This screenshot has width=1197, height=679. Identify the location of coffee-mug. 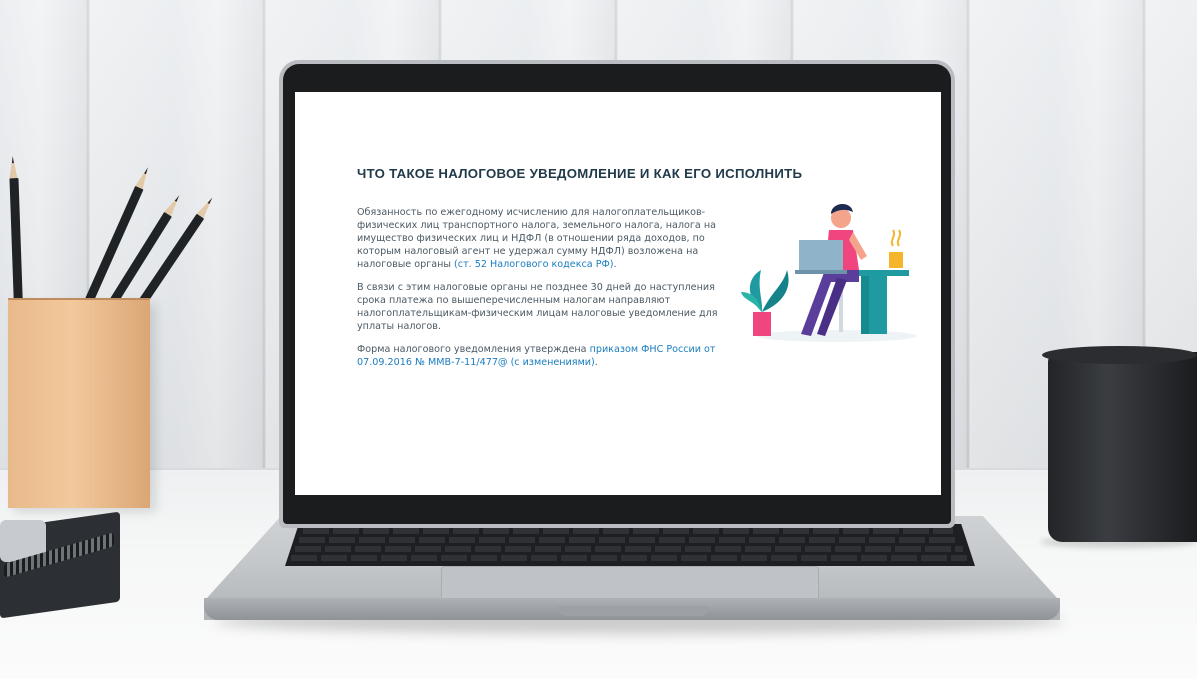
(1122, 447).